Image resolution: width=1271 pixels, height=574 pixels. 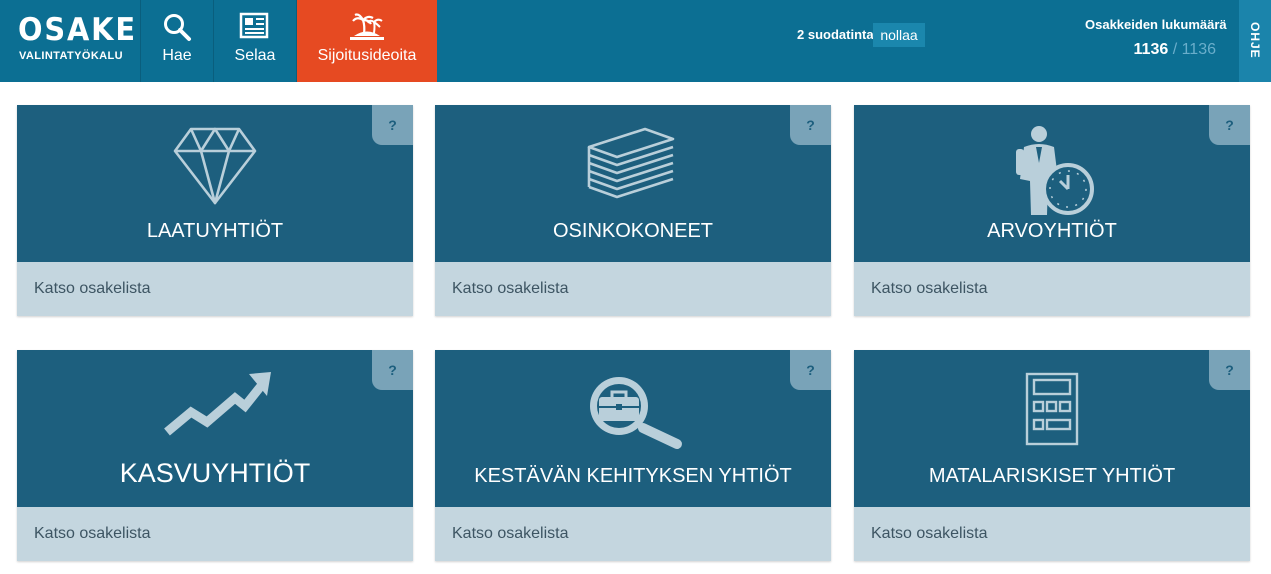 I want to click on card-quality-companies: ? LAATUYHTIÖT Katso osakelista, so click(x=215, y=210).